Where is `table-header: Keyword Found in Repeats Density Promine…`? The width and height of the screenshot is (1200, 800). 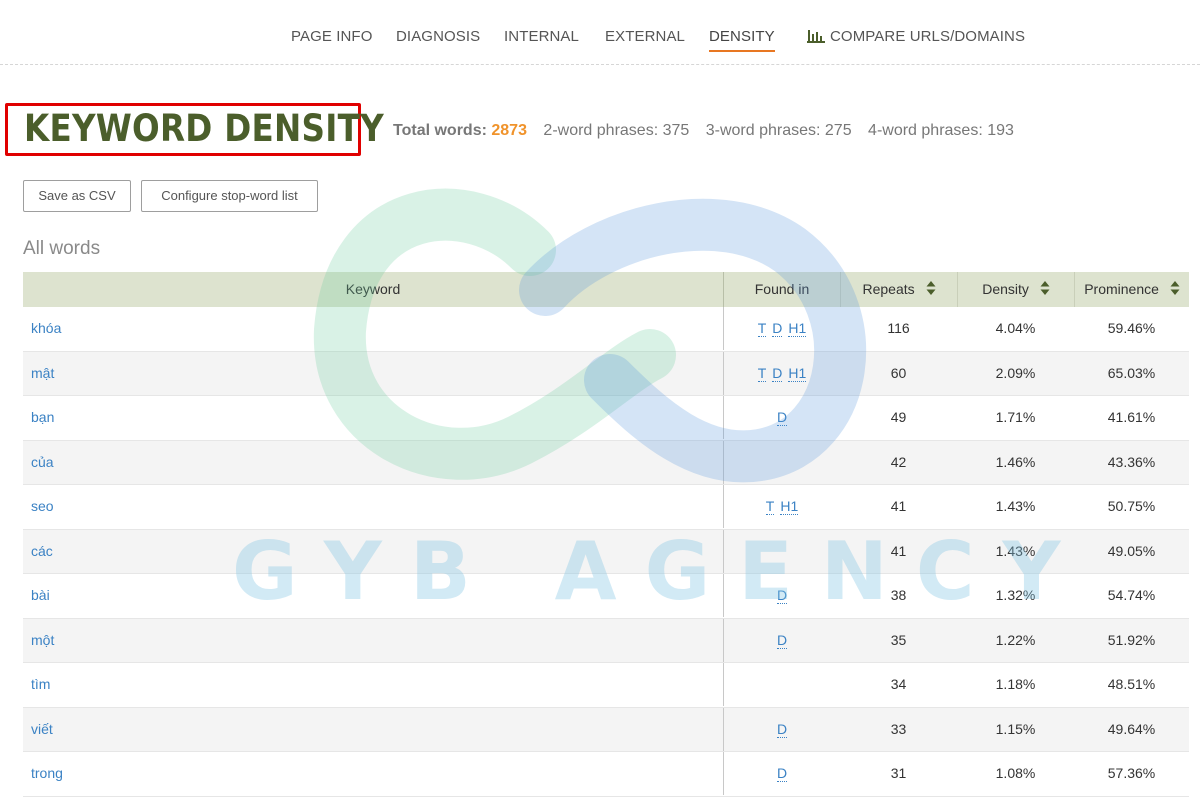
table-header: Keyword Found in Repeats Density Promine… is located at coordinates (606, 289).